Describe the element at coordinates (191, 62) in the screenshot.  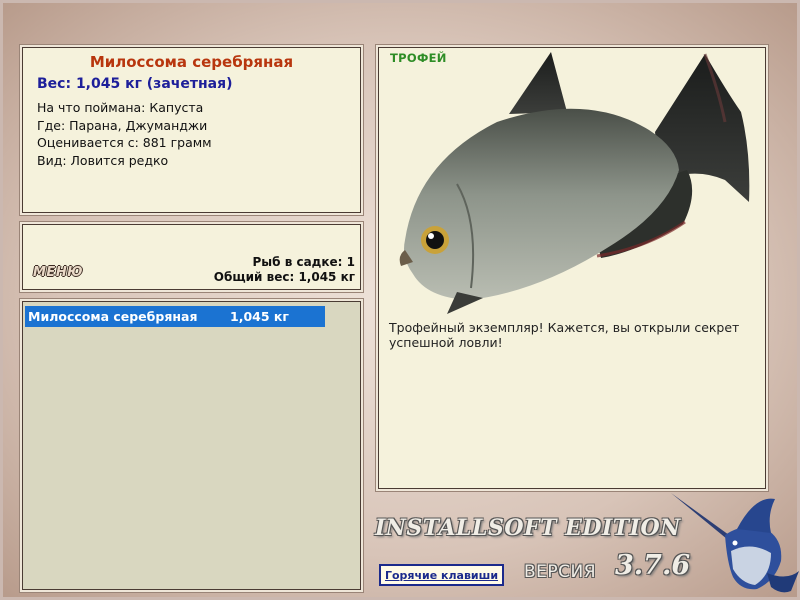
I see `fish-name-title: Милоссома серебряная` at that location.